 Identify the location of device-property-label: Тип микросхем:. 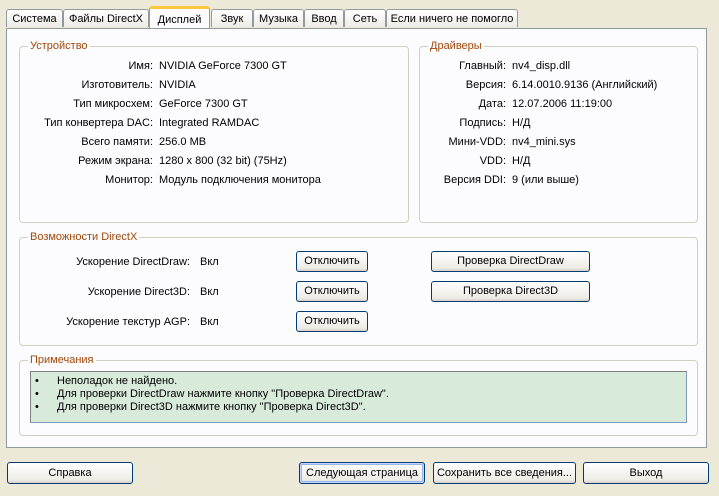
(113, 104).